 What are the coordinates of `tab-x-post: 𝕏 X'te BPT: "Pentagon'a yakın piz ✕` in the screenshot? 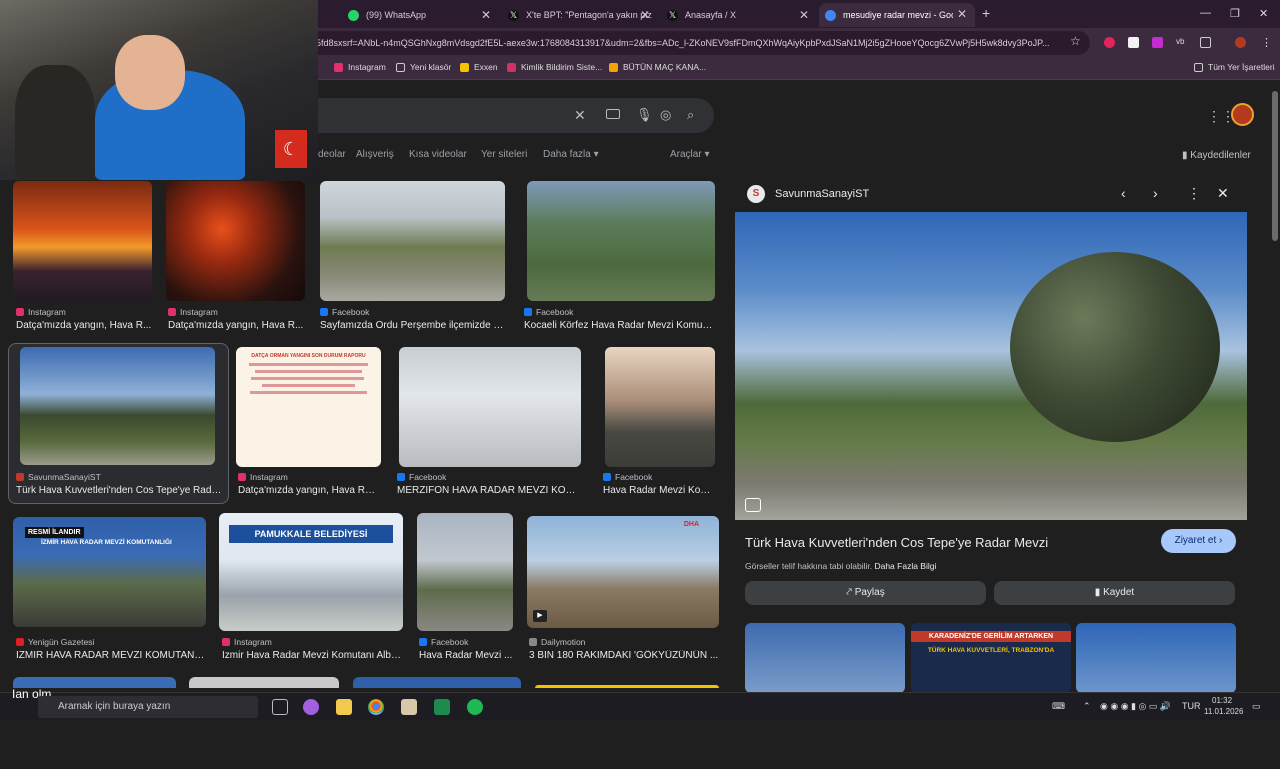 It's located at (580, 15).